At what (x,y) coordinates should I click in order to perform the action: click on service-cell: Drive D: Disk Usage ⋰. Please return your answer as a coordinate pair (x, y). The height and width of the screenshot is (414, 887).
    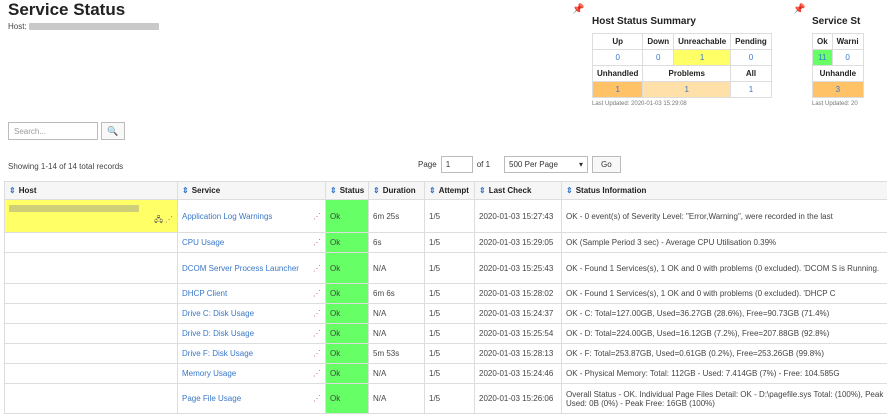
    Looking at the image, I should click on (252, 334).